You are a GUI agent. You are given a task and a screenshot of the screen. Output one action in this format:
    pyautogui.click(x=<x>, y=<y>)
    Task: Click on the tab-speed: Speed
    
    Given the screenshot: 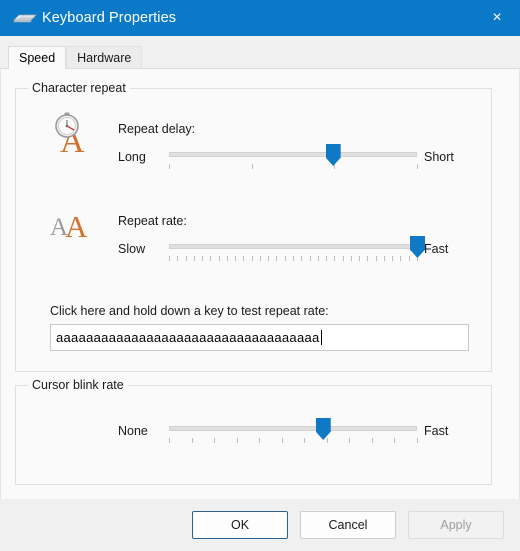 What is the action you would take?
    pyautogui.click(x=37, y=57)
    